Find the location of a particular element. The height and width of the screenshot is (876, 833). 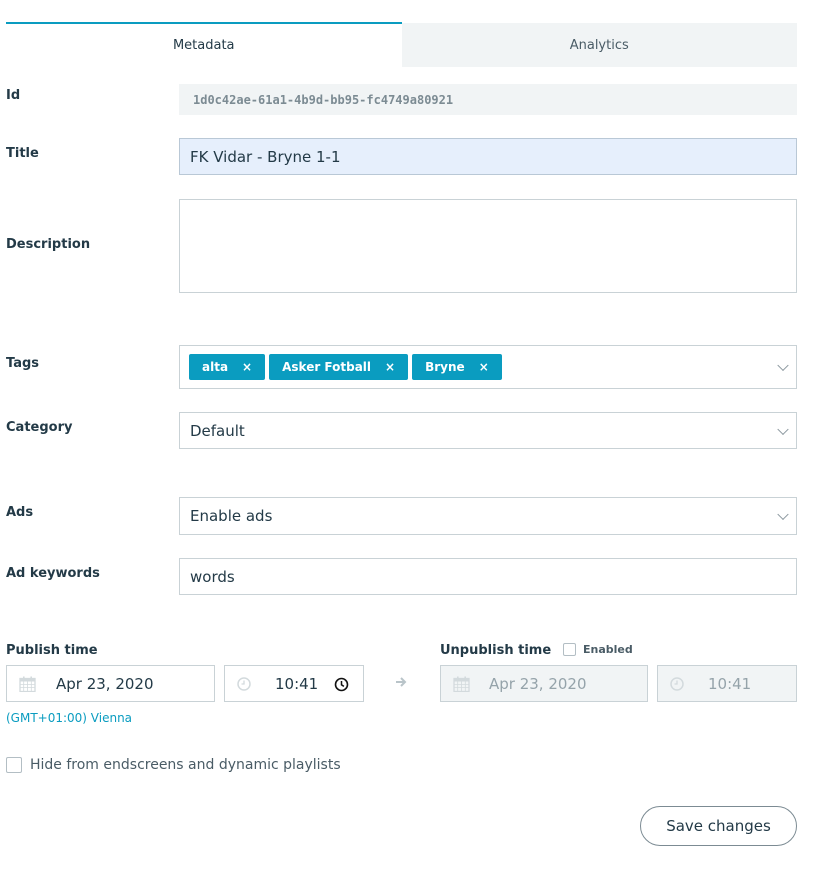

tag-label: Asker Fotball is located at coordinates (327, 367).